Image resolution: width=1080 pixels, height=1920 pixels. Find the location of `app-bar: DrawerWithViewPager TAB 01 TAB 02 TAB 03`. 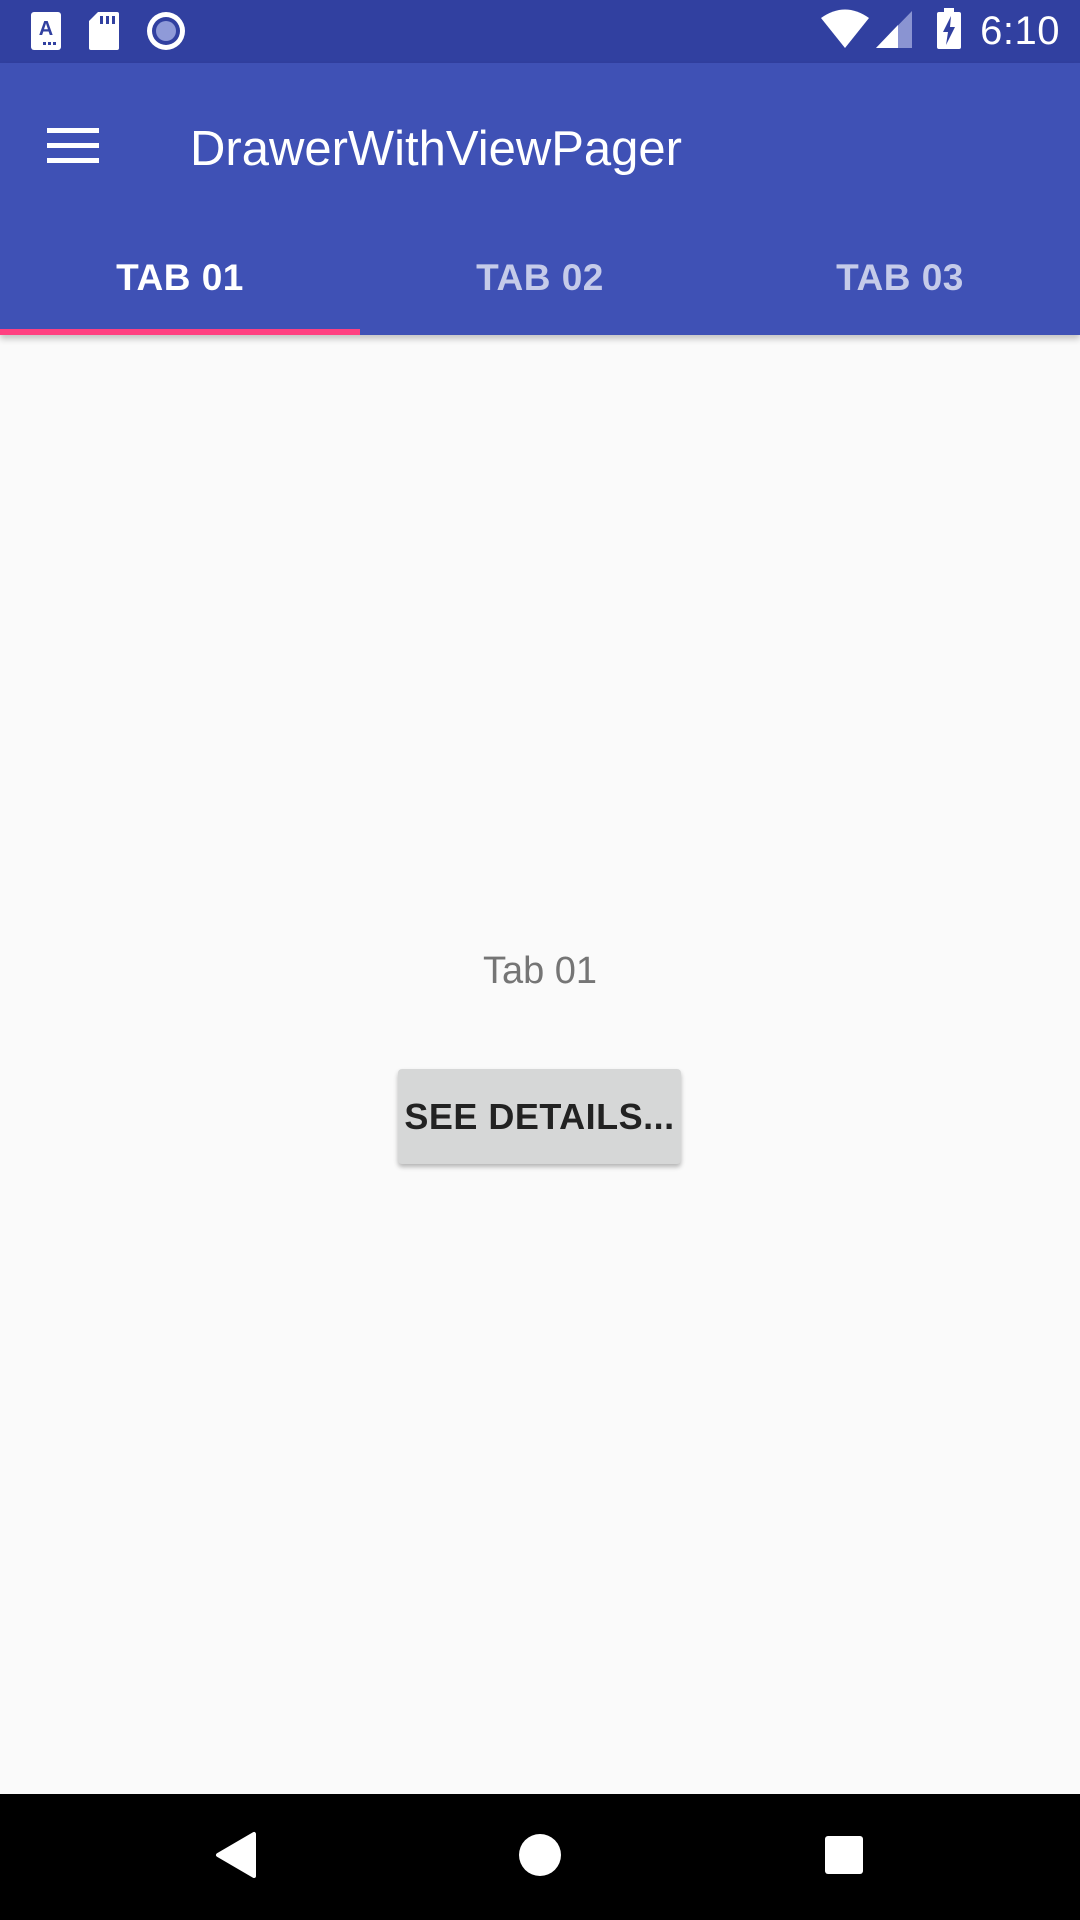

app-bar: DrawerWithViewPager TAB 01 TAB 02 TAB 03 is located at coordinates (540, 199).